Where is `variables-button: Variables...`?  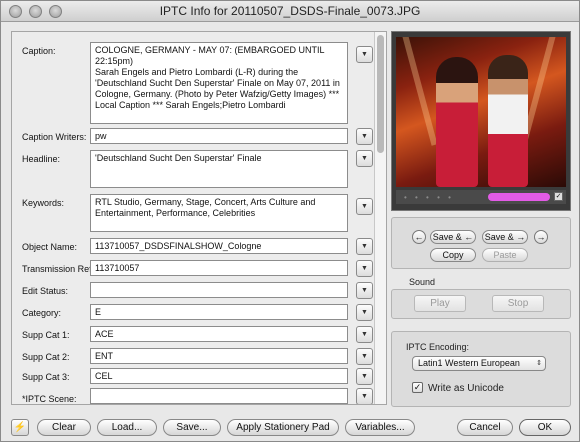
variables-button: Variables... is located at coordinates (380, 427).